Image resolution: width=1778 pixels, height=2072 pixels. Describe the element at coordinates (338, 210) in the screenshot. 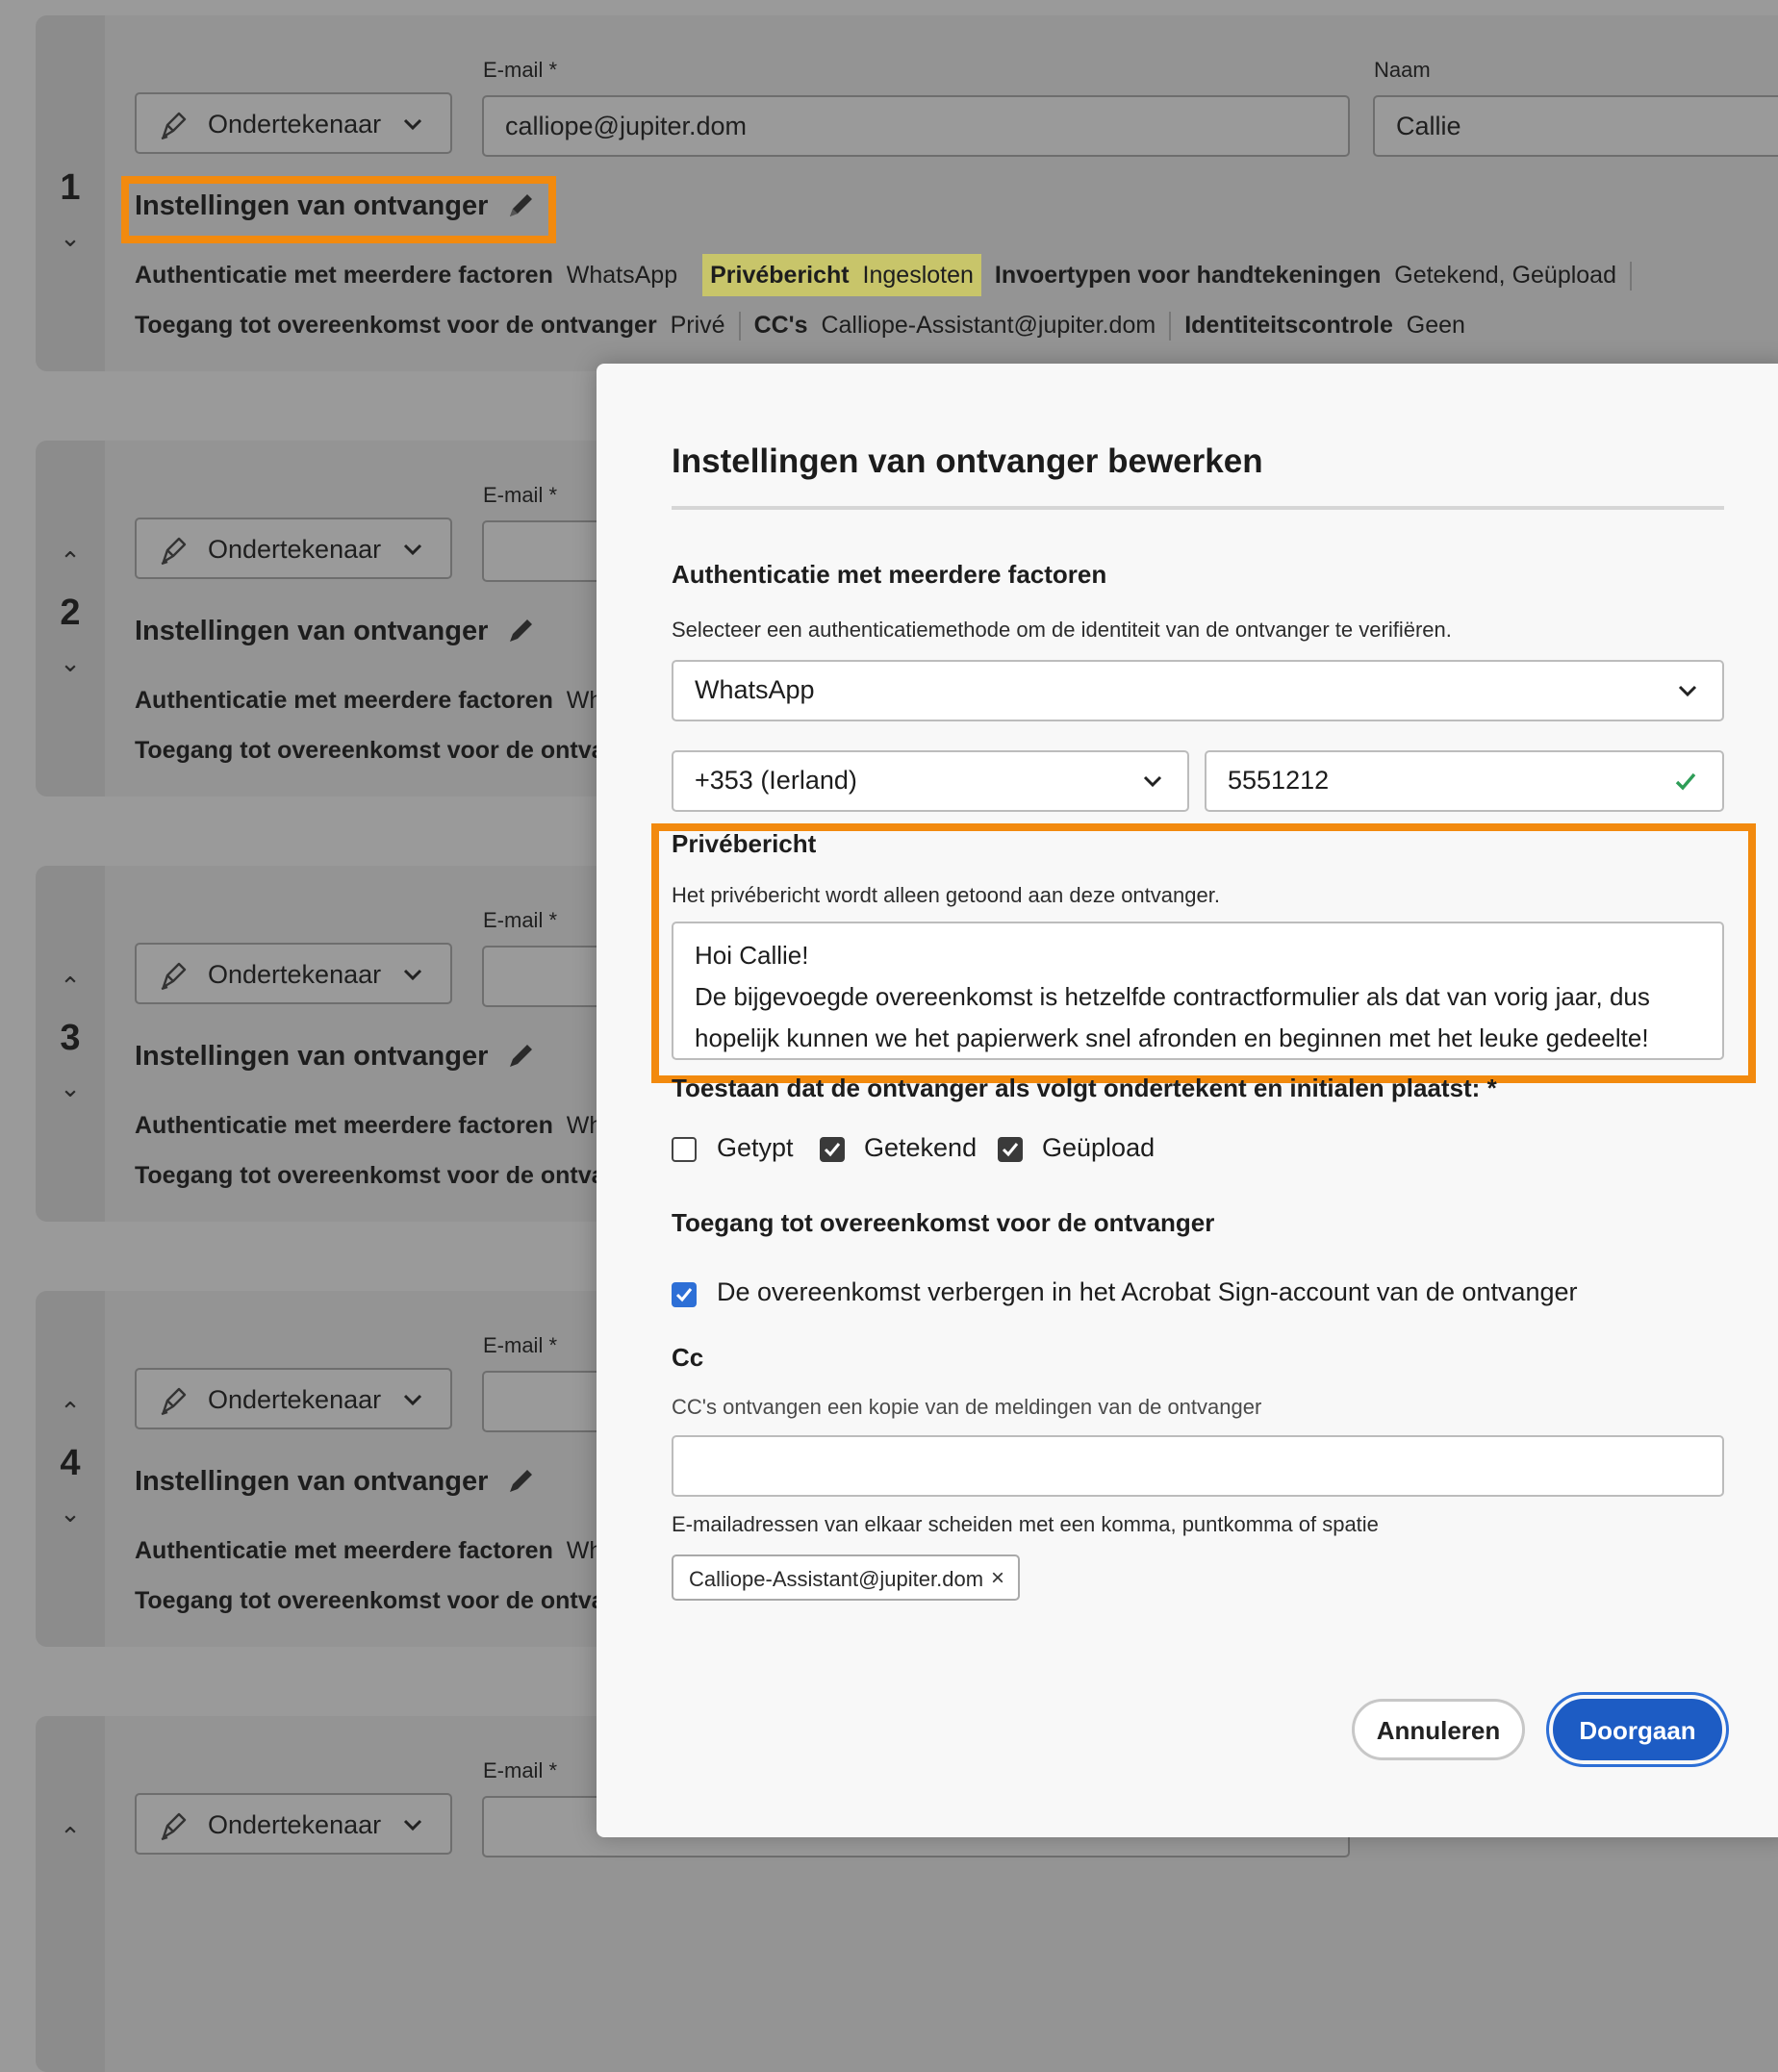

I see `settings-highlight` at that location.